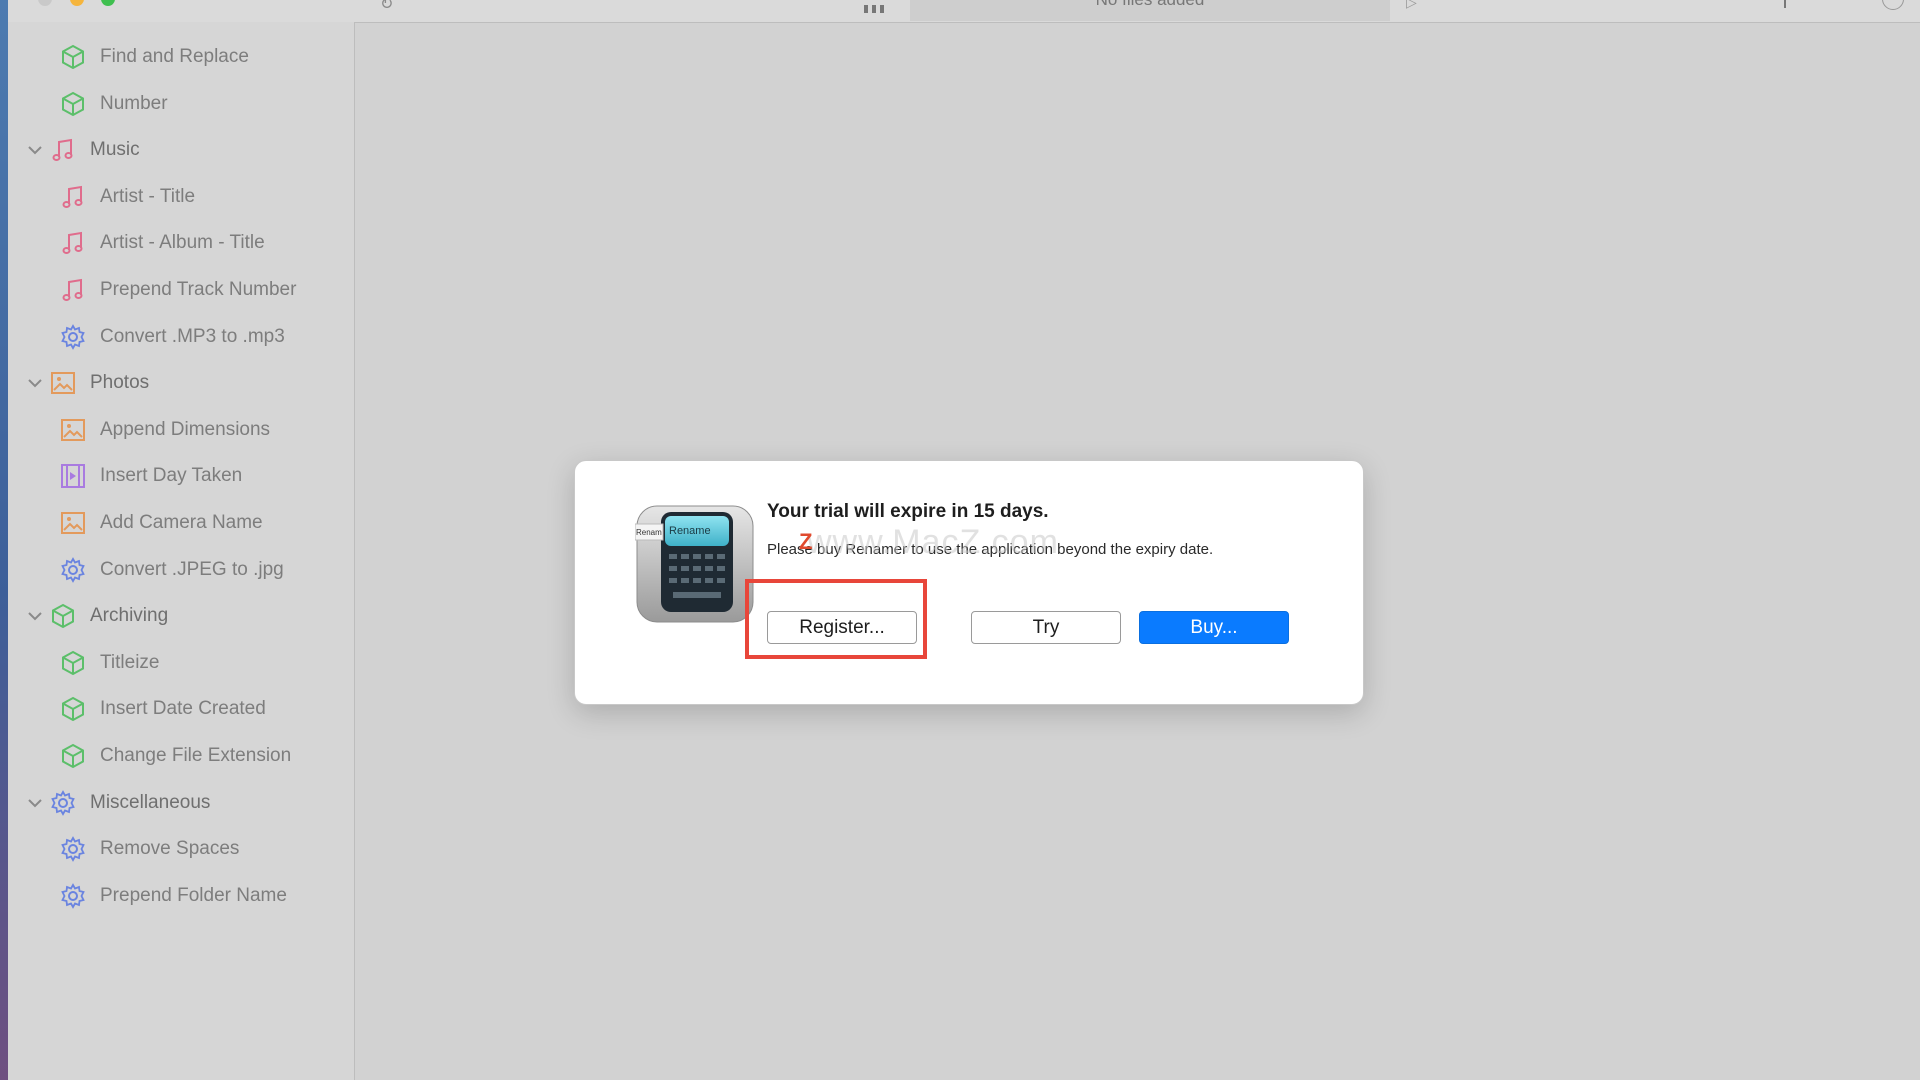 This screenshot has height=1080, width=1920. I want to click on sidebar-item-titleize: Titleize, so click(108, 663).